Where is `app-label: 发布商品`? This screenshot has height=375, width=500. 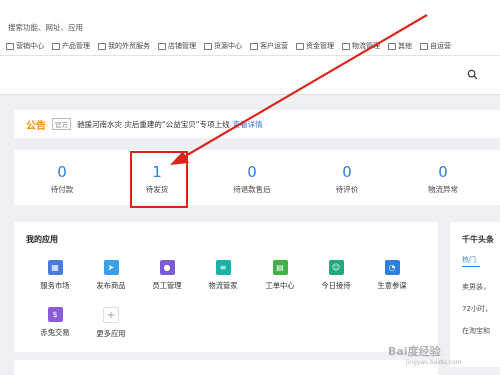 app-label: 发布商品 is located at coordinates (111, 285).